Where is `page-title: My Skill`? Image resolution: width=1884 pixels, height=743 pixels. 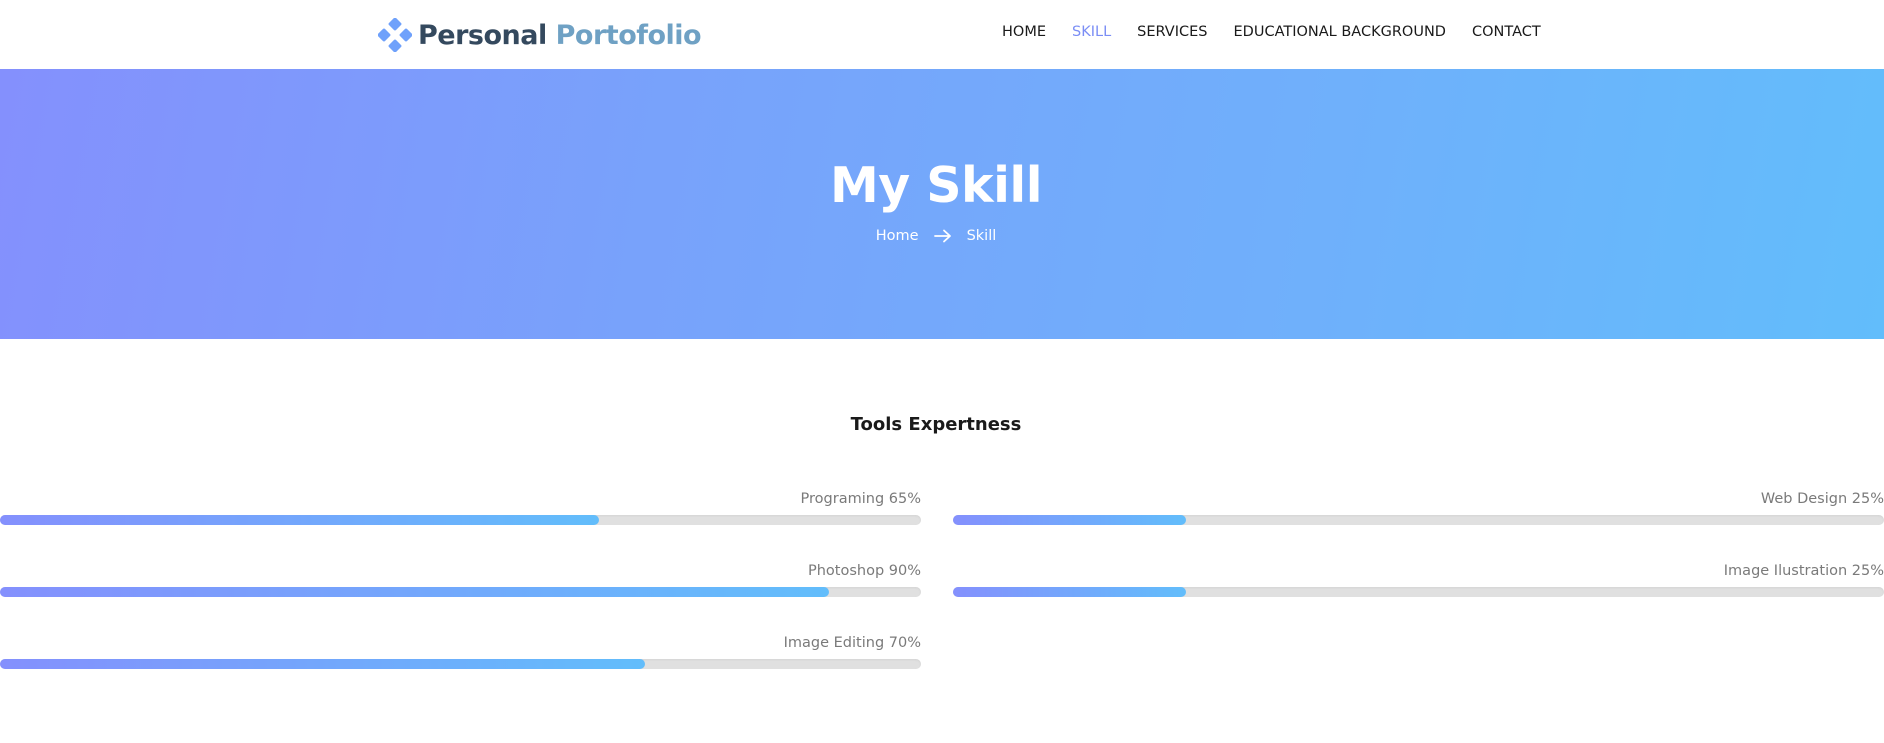
page-title: My Skill is located at coordinates (936, 185).